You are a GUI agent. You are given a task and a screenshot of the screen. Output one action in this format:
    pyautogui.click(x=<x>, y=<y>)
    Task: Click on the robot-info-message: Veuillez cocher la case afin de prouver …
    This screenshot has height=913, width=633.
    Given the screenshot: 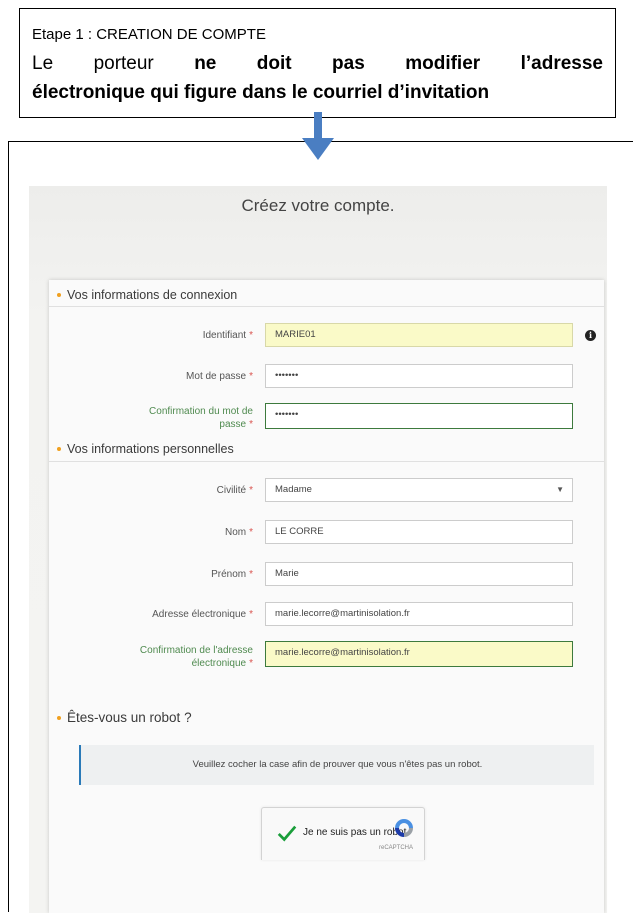 What is the action you would take?
    pyautogui.click(x=336, y=765)
    